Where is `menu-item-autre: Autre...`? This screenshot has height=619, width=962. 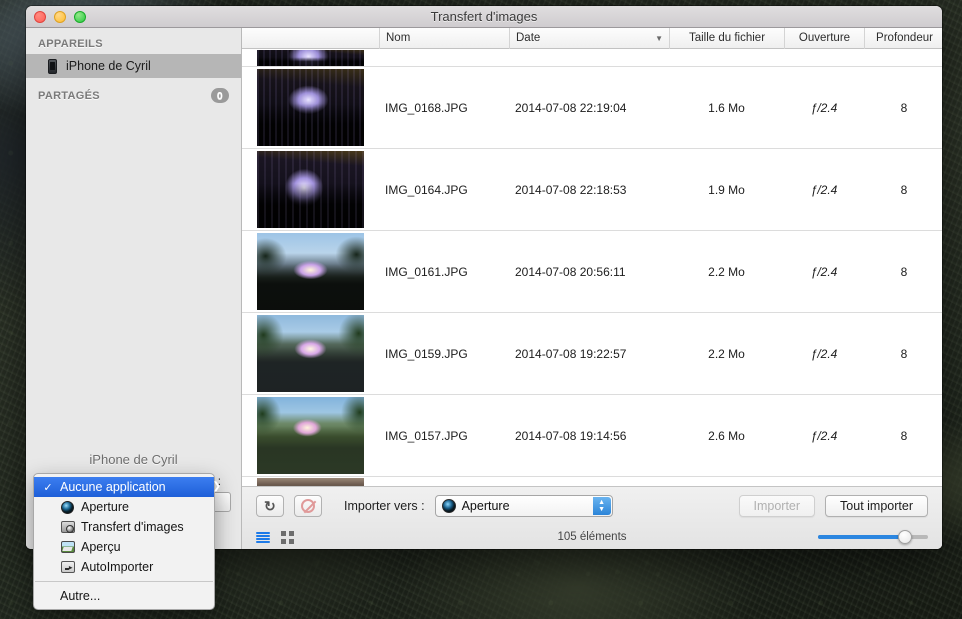
menu-item-autre: Autre... is located at coordinates (124, 596).